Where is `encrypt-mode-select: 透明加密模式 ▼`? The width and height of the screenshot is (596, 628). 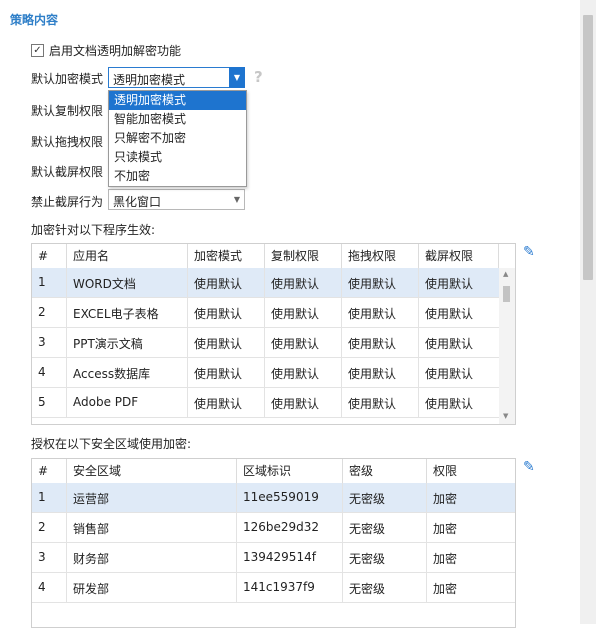
encrypt-mode-select: 透明加密模式 ▼ is located at coordinates (176, 77).